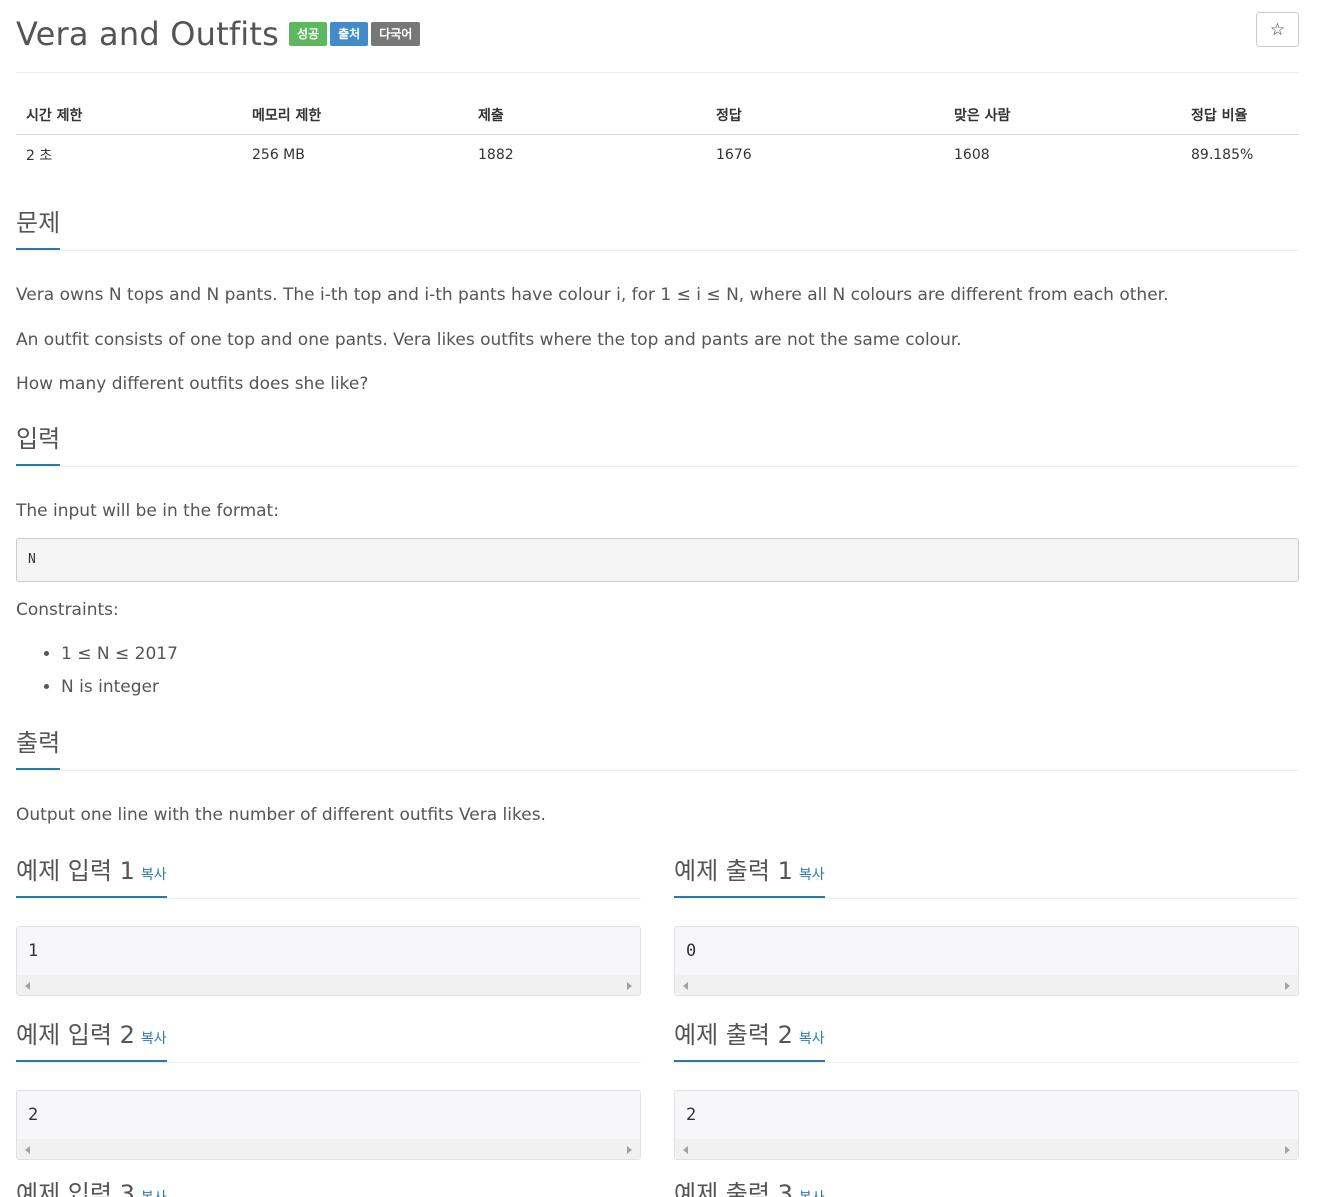 The image size is (1319, 1197). What do you see at coordinates (328, 1187) in the screenshot?
I see `sample-input-3: 예제 입력 3 복사` at bounding box center [328, 1187].